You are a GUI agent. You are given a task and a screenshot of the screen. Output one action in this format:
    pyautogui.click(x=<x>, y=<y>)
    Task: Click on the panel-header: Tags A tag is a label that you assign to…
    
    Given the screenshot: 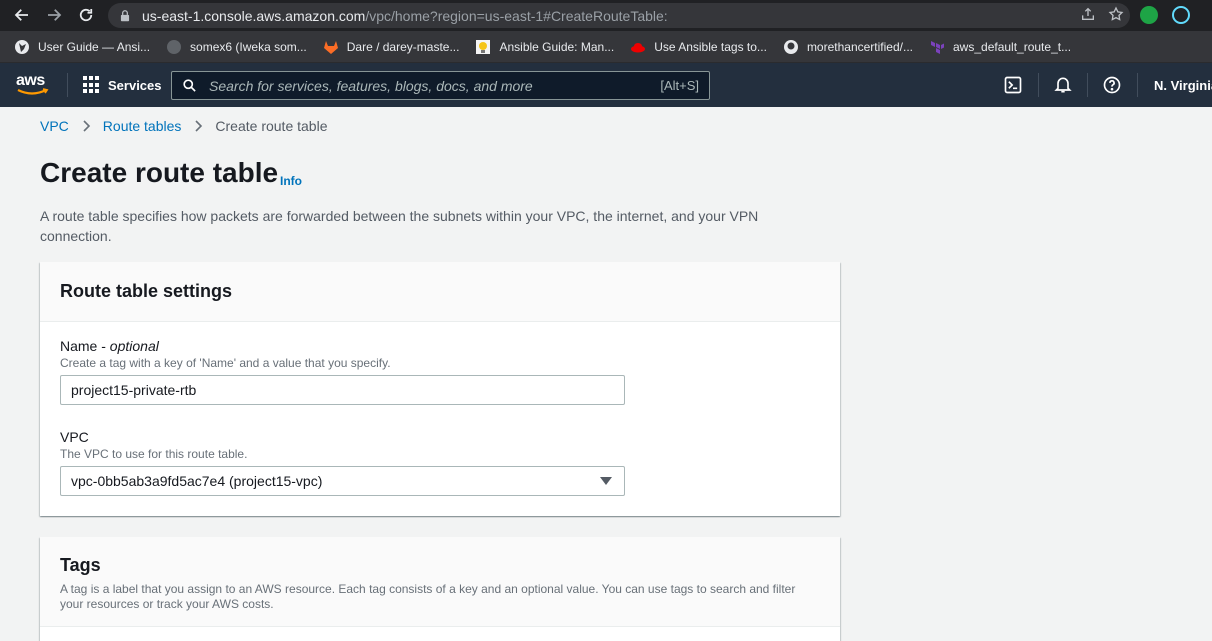 What is the action you would take?
    pyautogui.click(x=440, y=582)
    